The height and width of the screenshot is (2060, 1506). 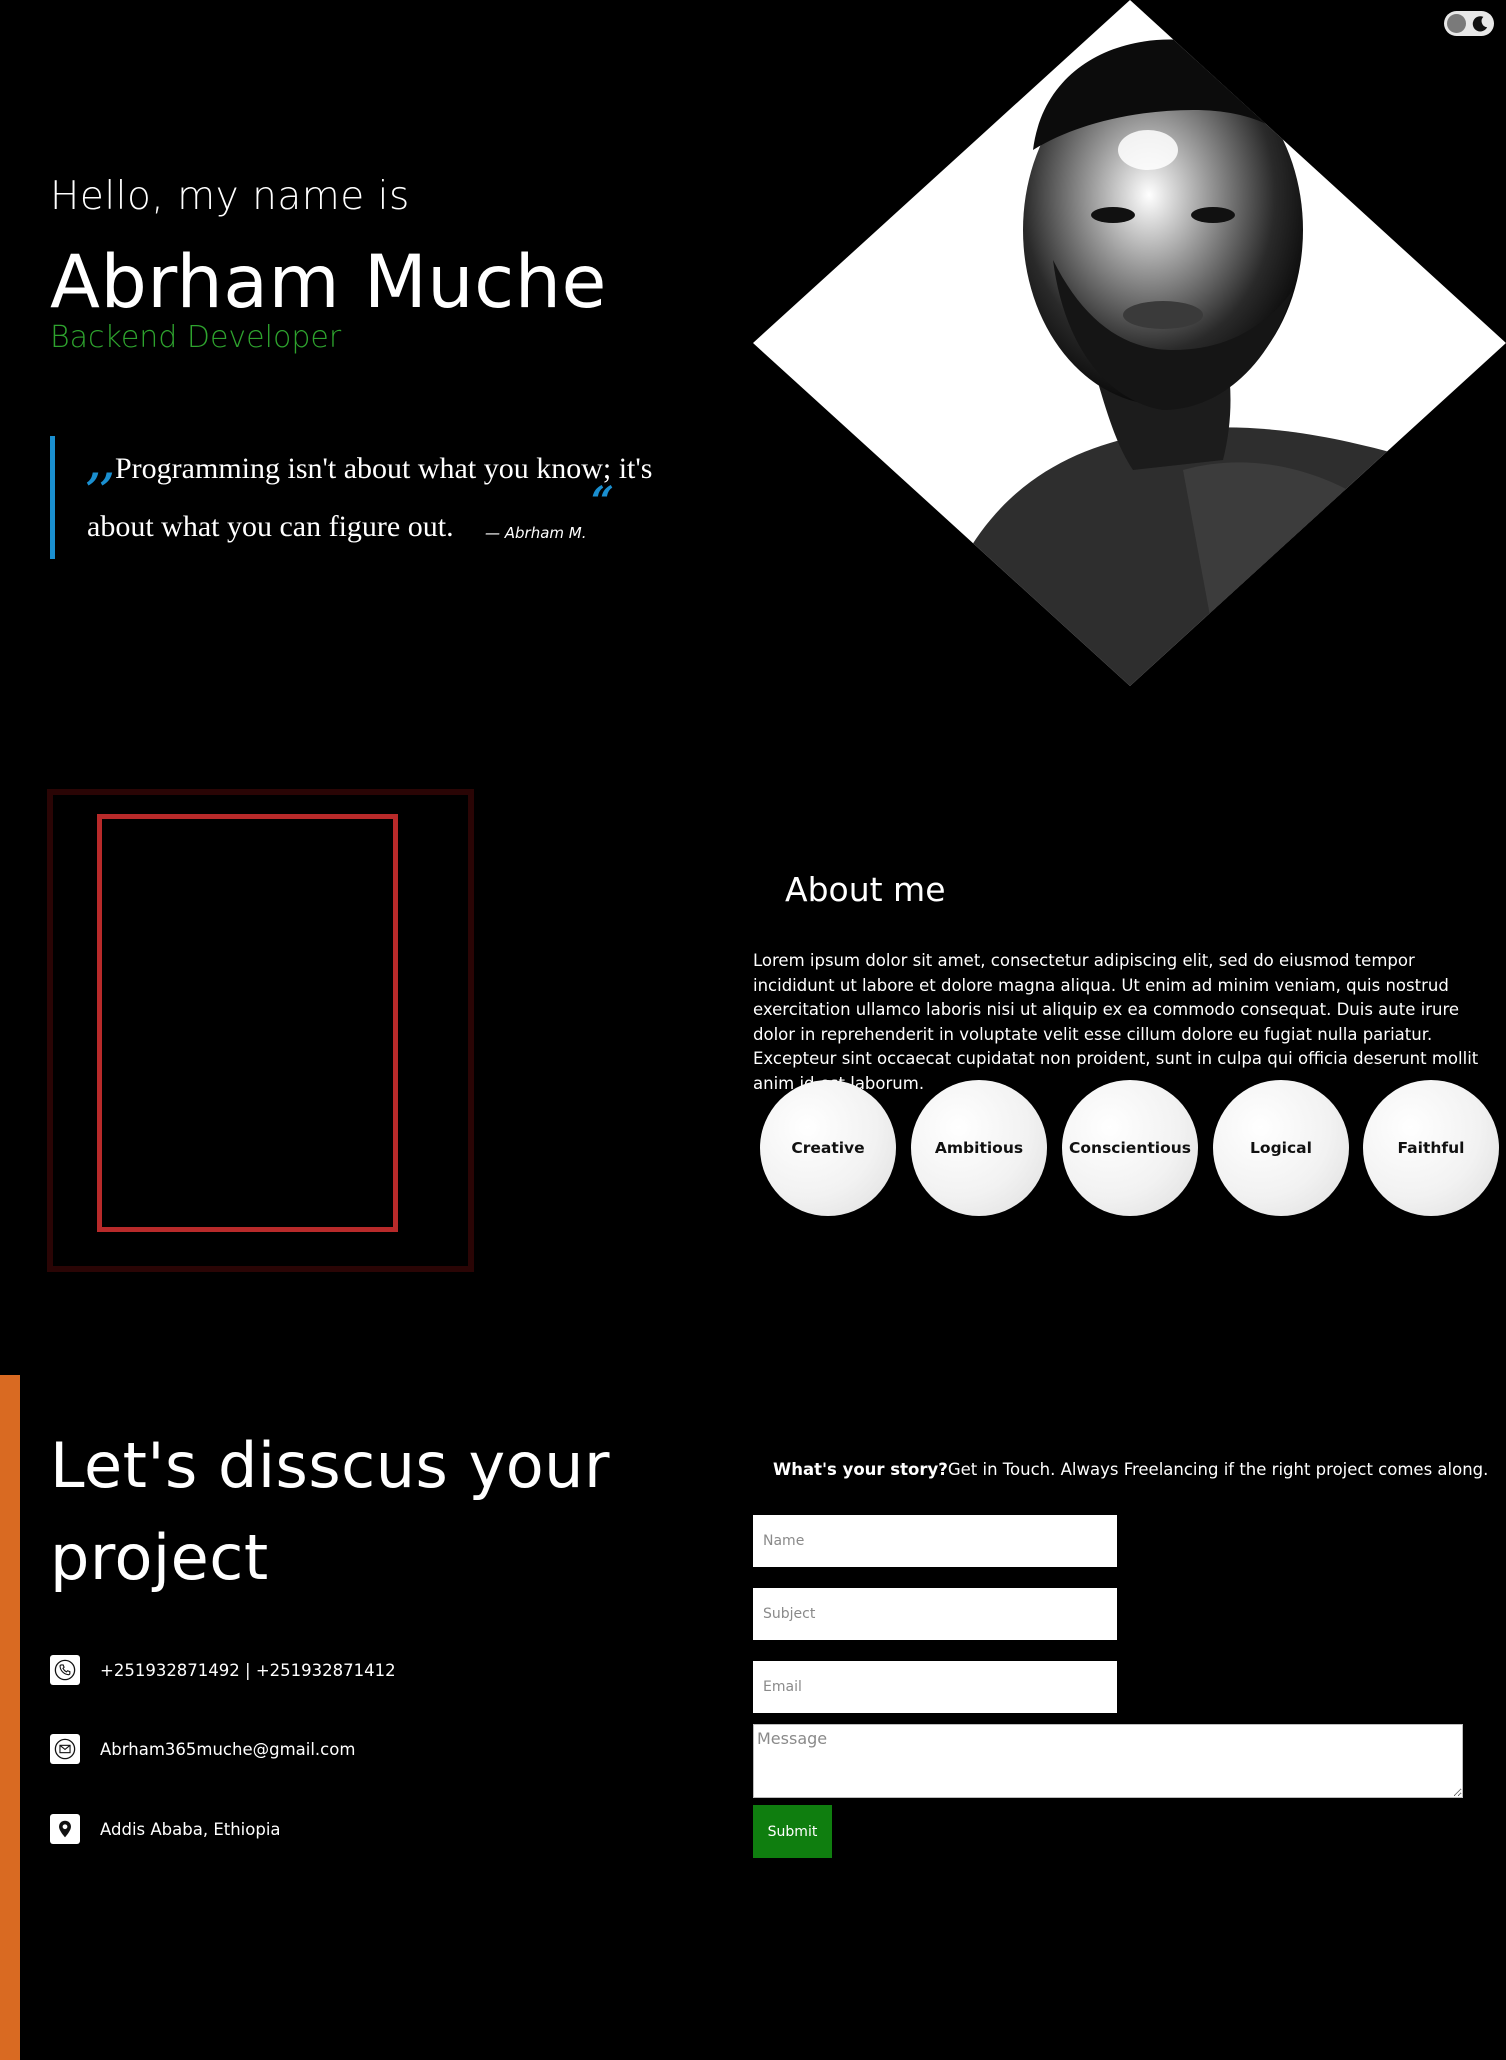 I want to click on email-input, so click(x=935, y=1687).